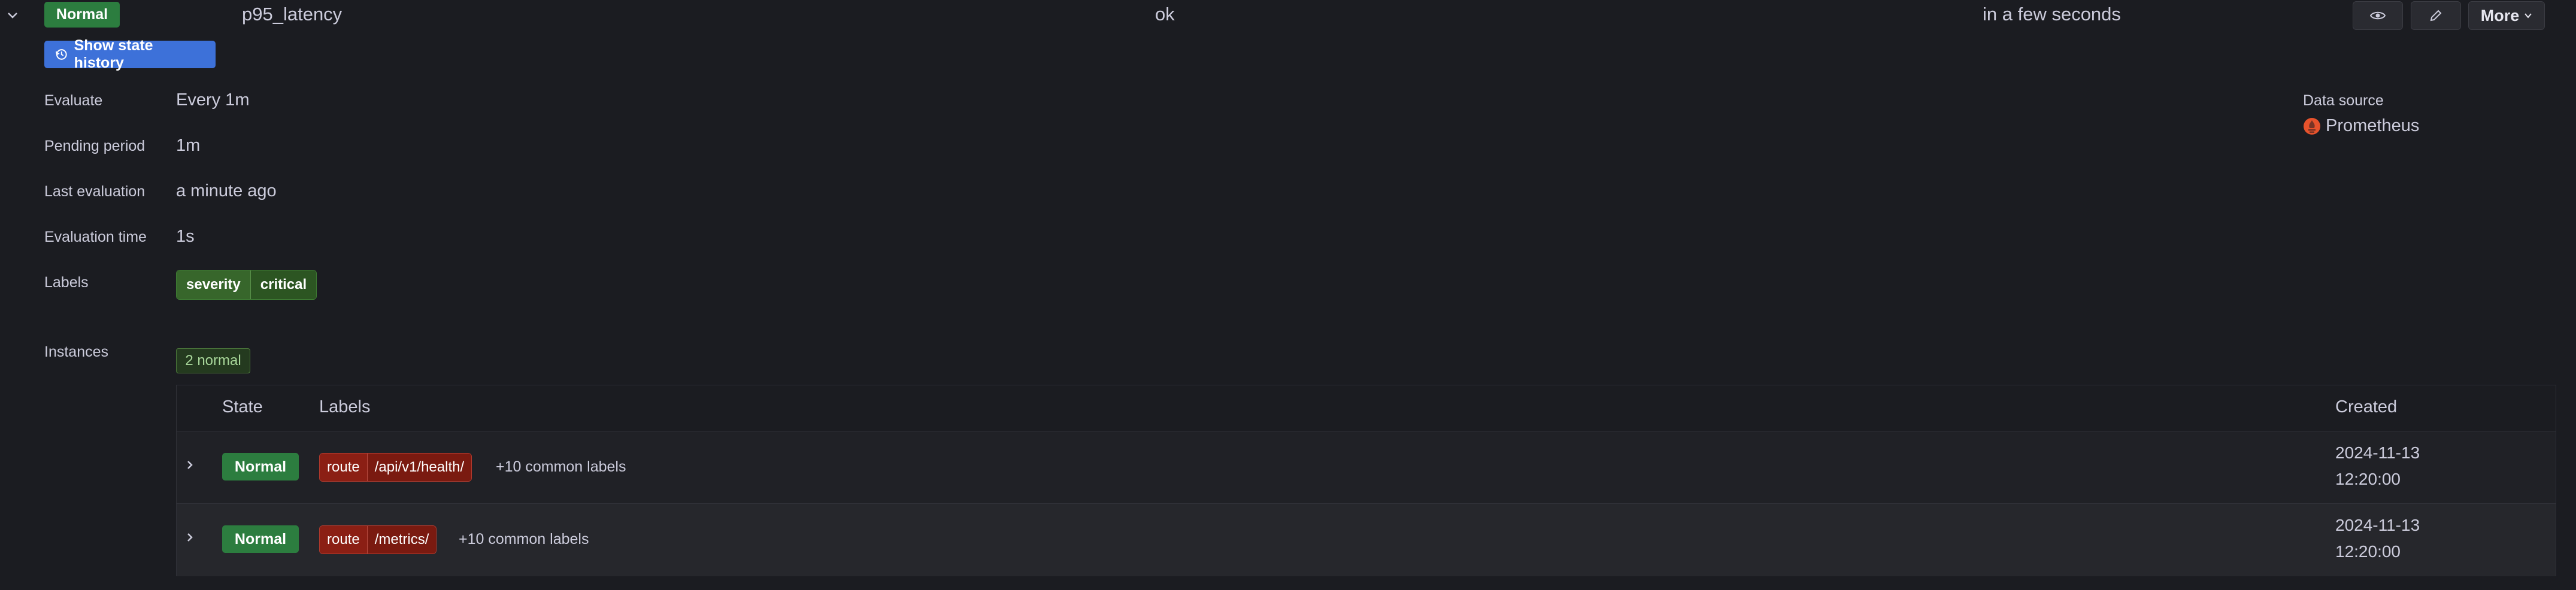  I want to click on label-value: /api/v1/health/, so click(419, 467).